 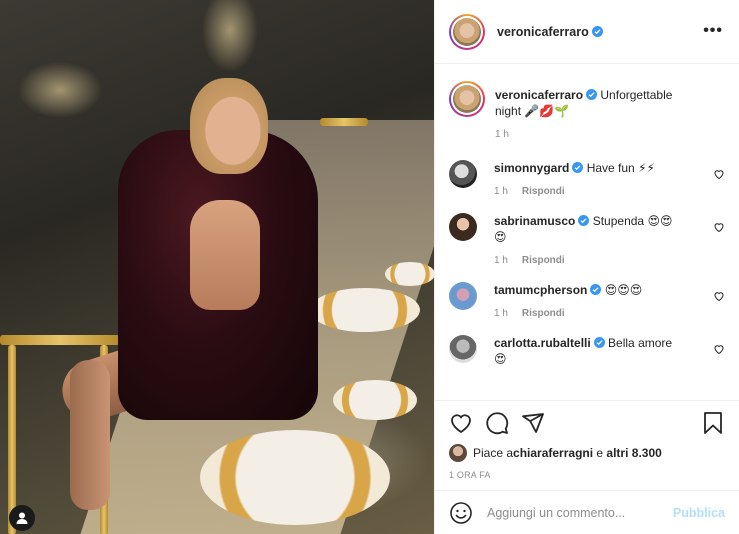 I want to click on share-icon, so click(x=533, y=423).